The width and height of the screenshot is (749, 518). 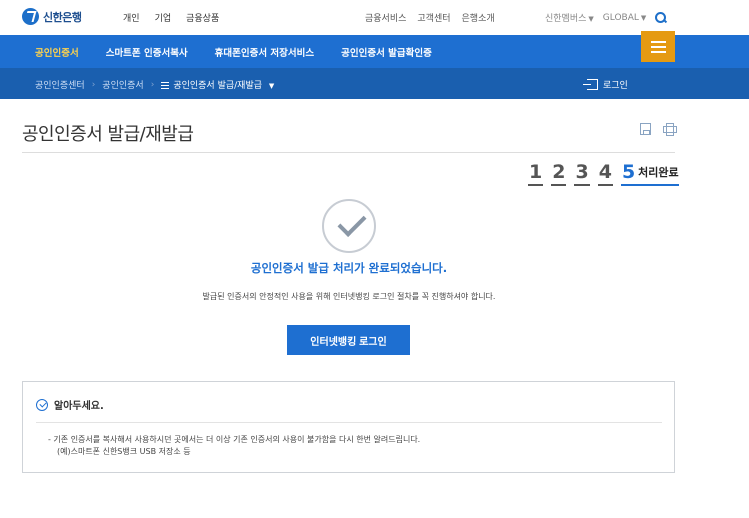 What do you see at coordinates (386, 52) in the screenshot?
I see `nav-item-issue-confirmation: 공인인증서 발급확인증` at bounding box center [386, 52].